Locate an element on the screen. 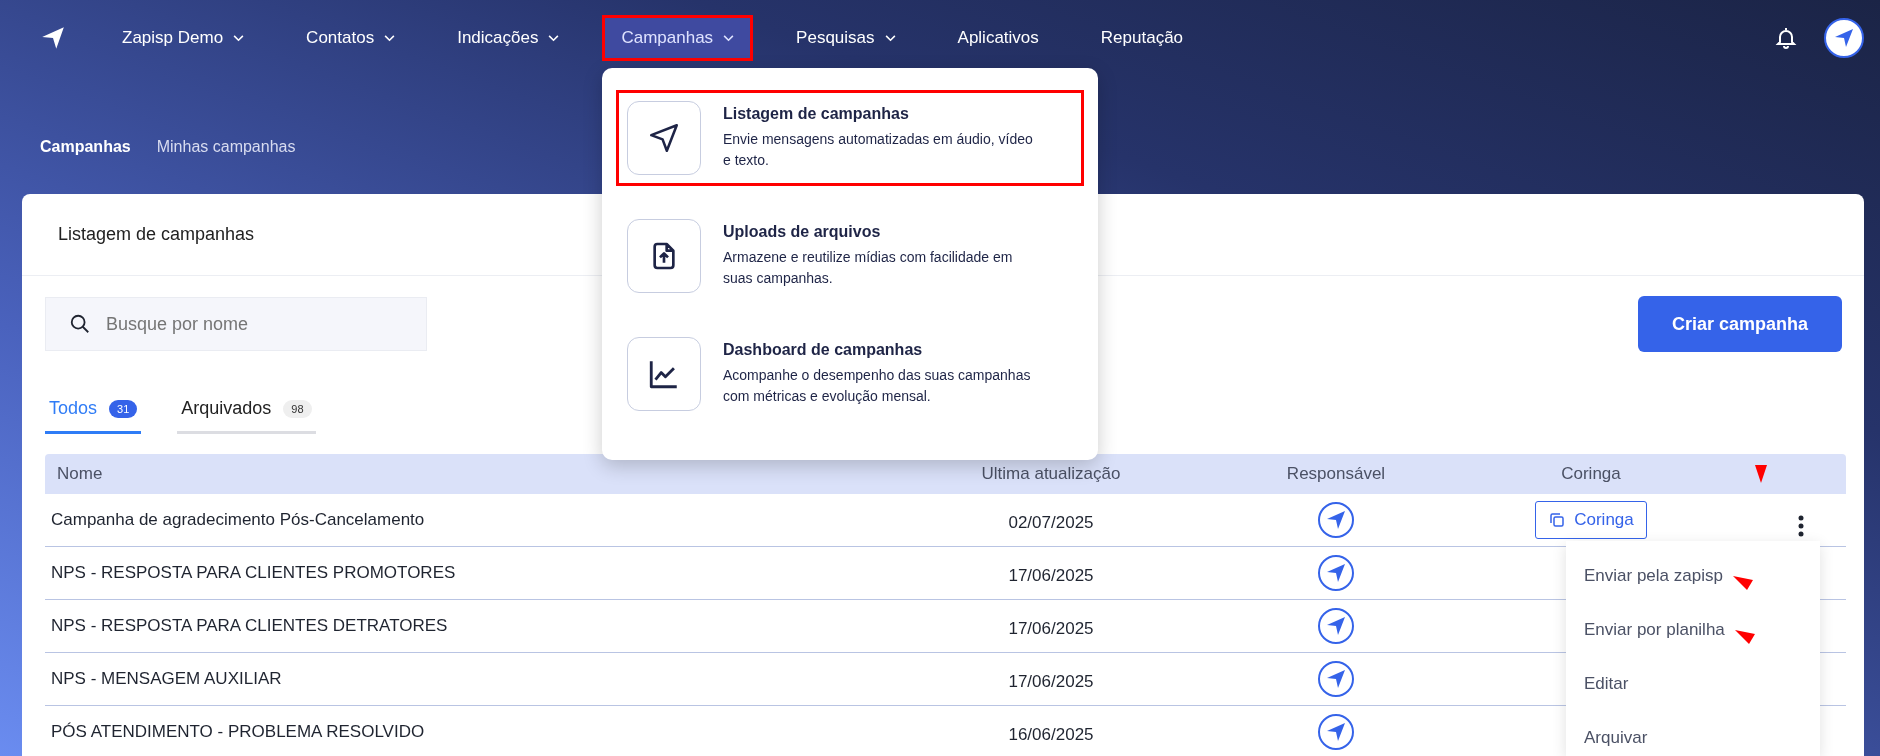 The height and width of the screenshot is (756, 1880). nav-menu-item: Indicações is located at coordinates (508, 38).